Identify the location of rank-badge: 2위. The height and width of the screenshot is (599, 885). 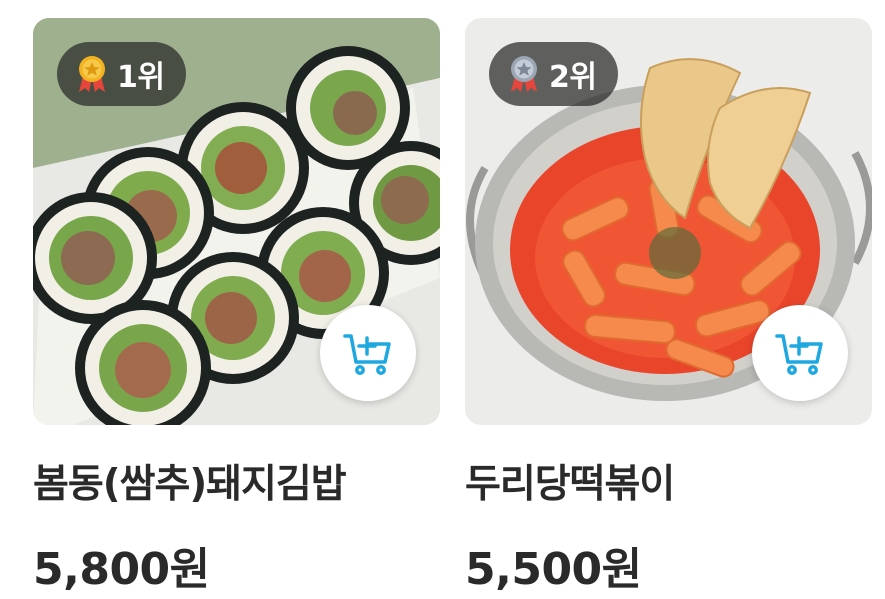
(554, 74).